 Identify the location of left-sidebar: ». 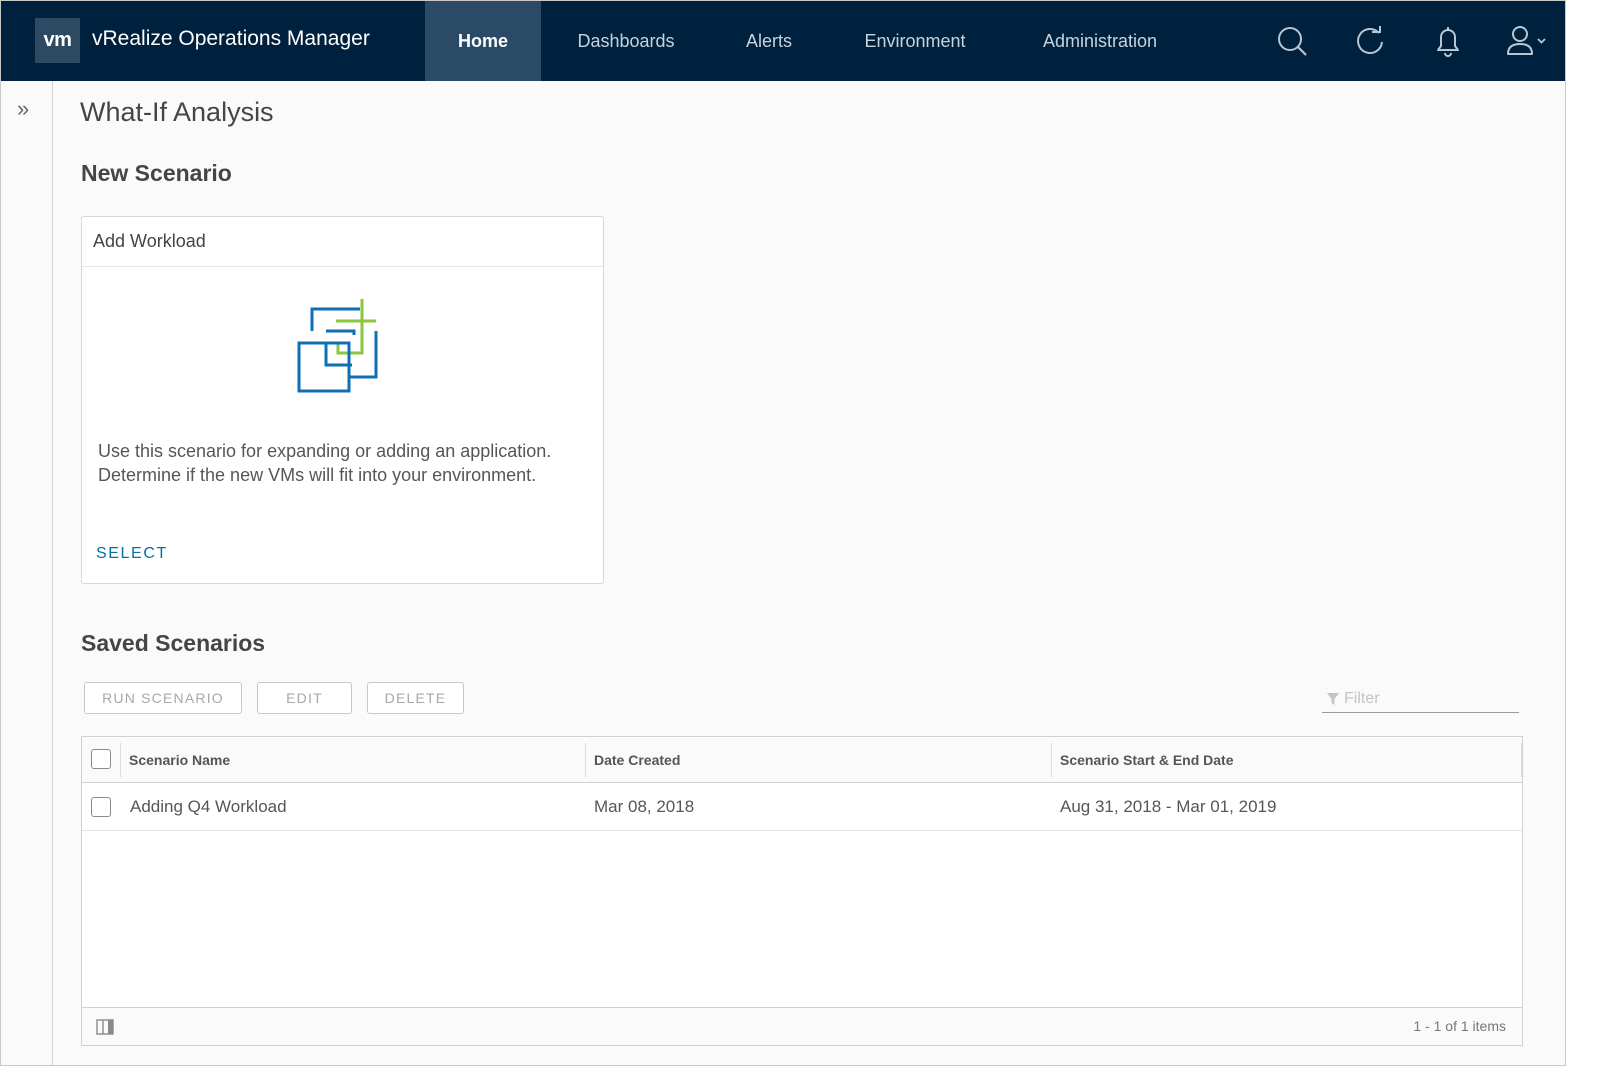
(27, 573).